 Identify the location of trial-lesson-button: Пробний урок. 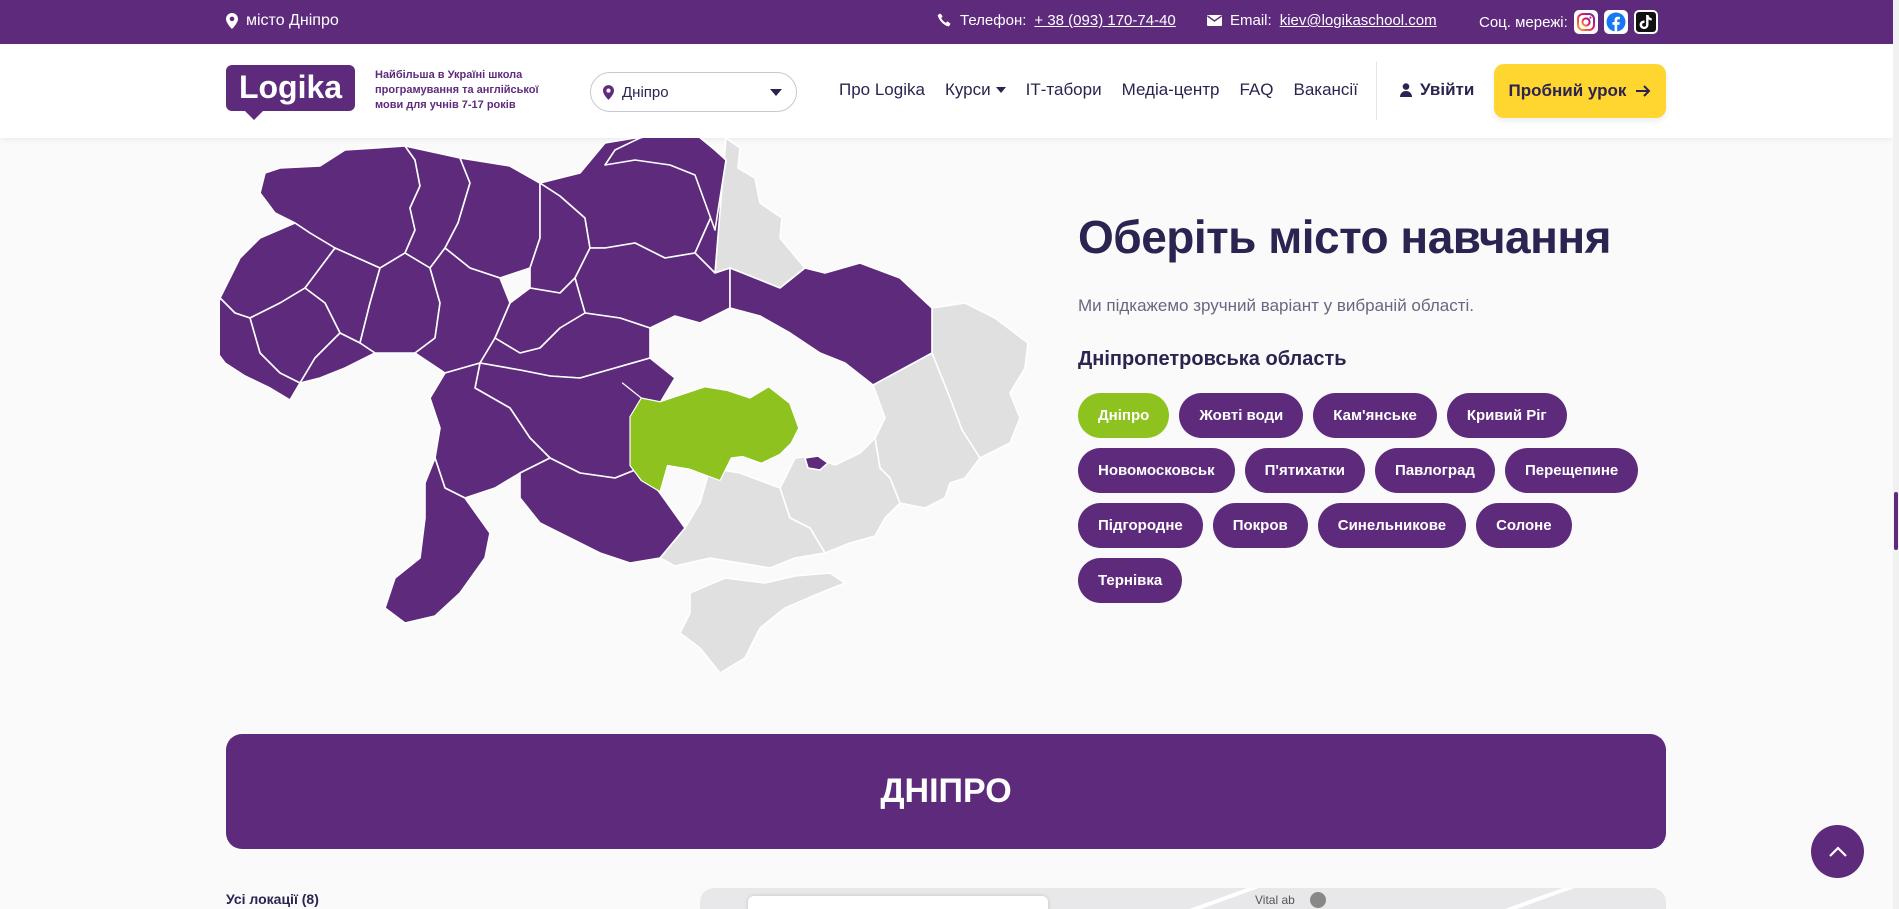
(1580, 91).